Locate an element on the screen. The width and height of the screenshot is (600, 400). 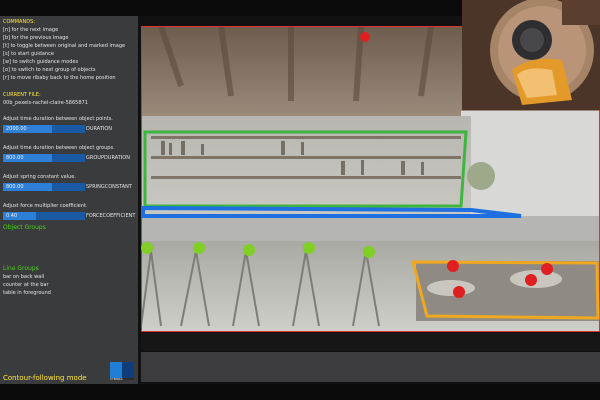
slider-value: 2000.00 is located at coordinates (16, 129).